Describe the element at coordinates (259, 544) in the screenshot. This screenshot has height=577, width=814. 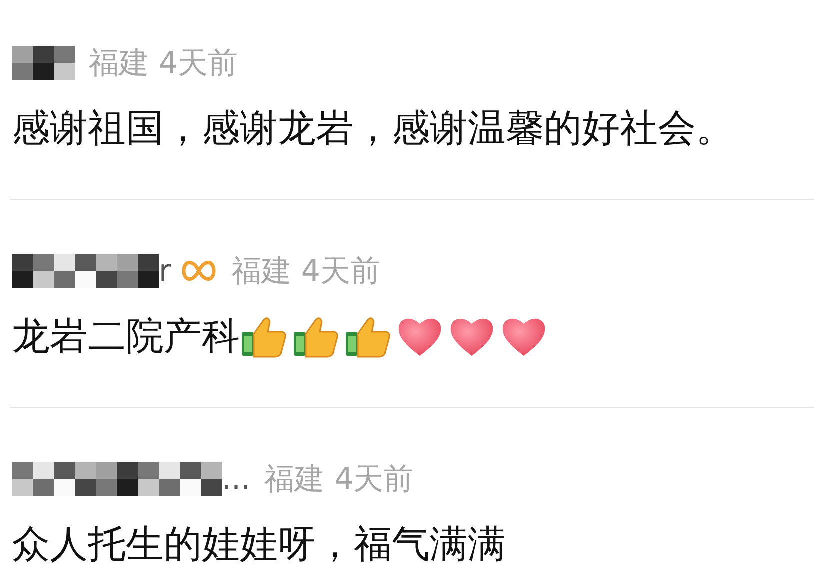
I see `comment-text: 众人托生的娃娃呀，福气满满` at that location.